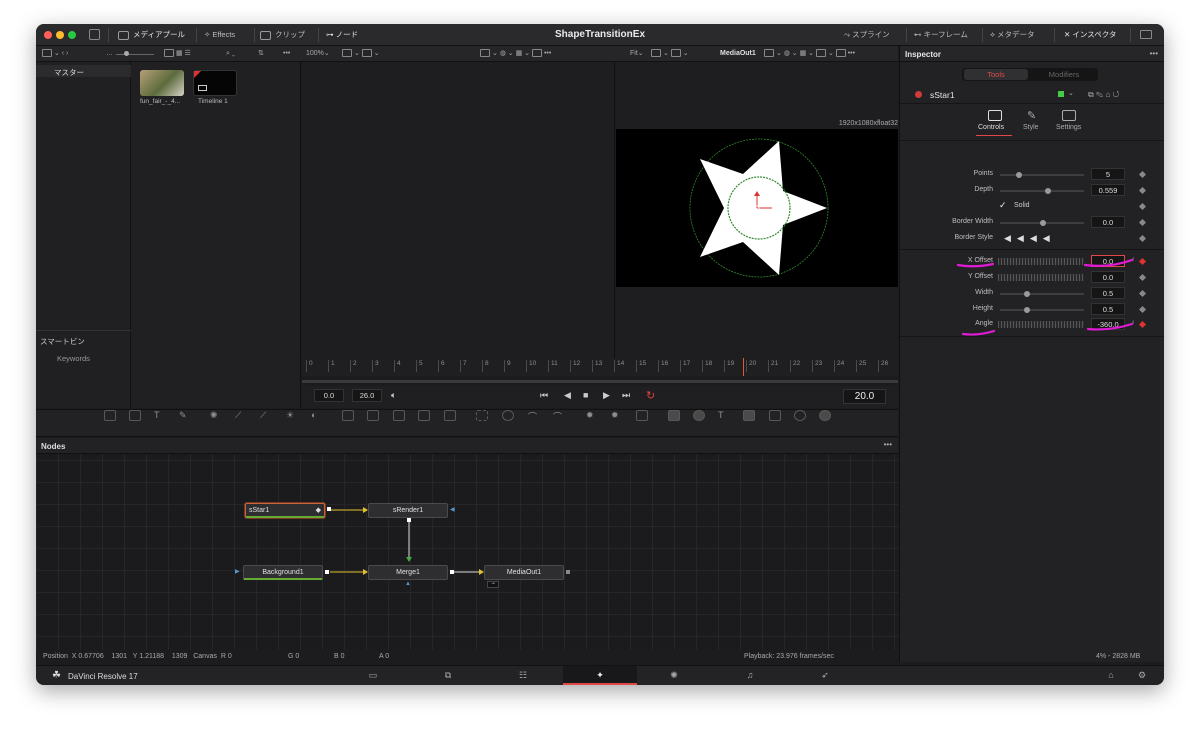 The width and height of the screenshot is (1200, 733). Describe the element at coordinates (674, 675) in the screenshot. I see `color-page-icon: ✺` at that location.